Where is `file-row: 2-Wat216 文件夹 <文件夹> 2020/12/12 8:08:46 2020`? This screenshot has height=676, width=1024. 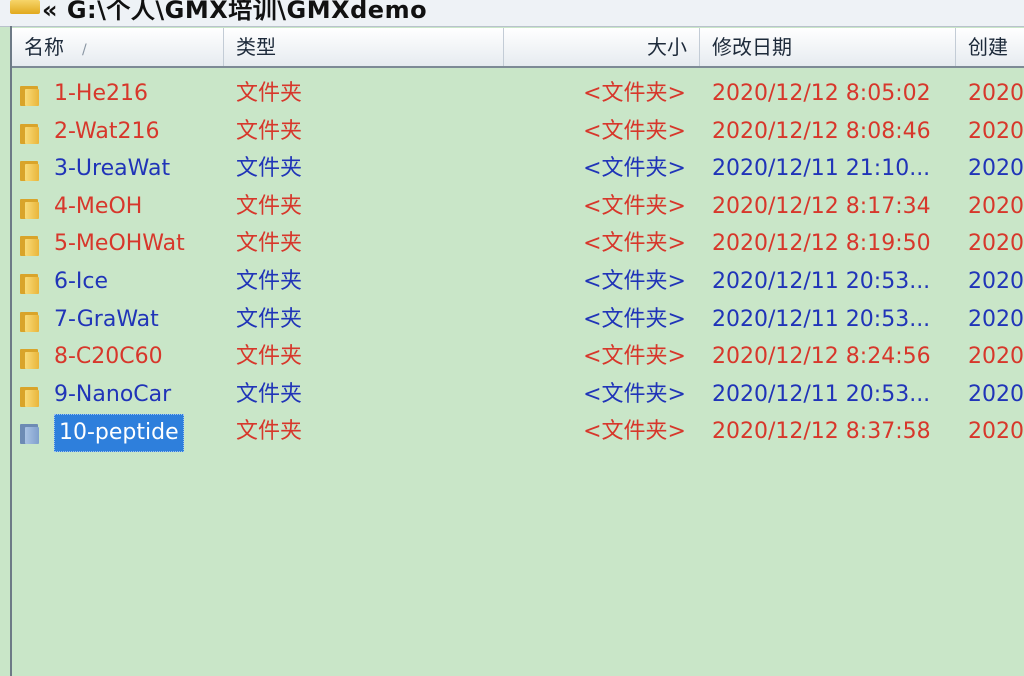 file-row: 2-Wat216 文件夹 <文件夹> 2020/12/12 8:08:46 2020 is located at coordinates (518, 132).